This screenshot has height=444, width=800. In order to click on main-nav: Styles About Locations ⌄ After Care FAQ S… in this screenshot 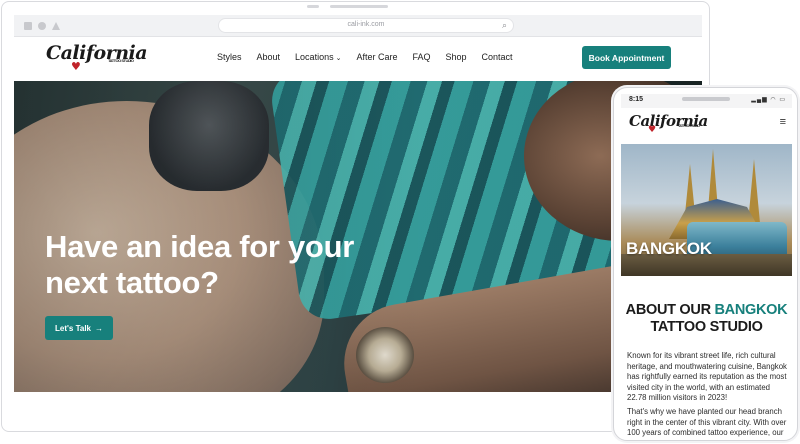, I will do `click(372, 57)`.